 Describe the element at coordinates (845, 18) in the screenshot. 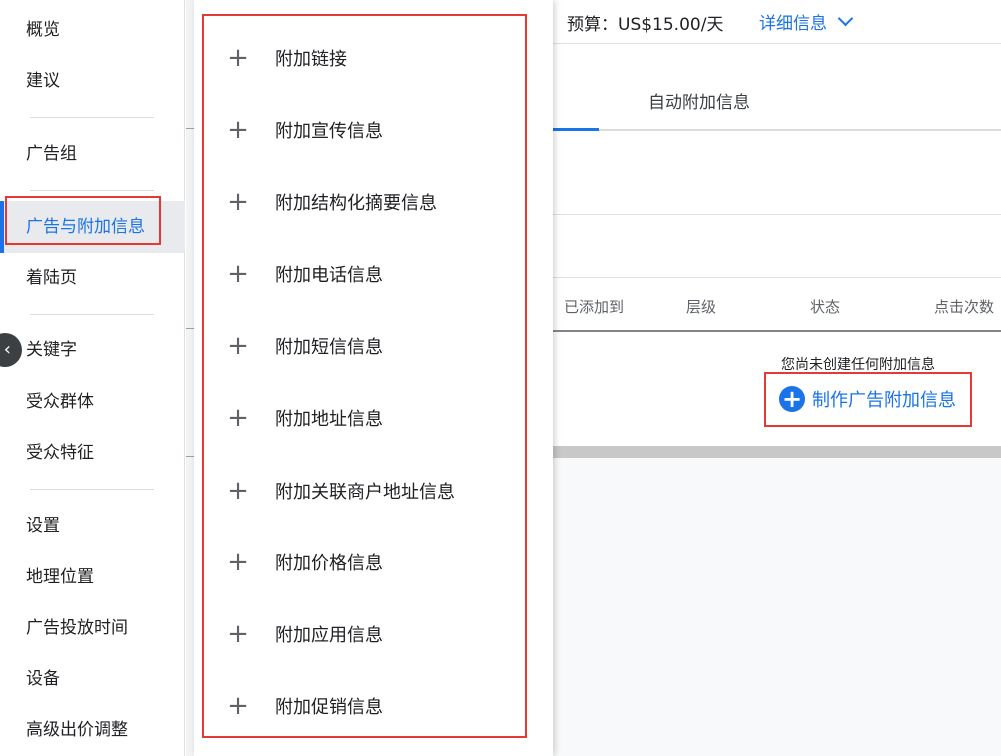

I see `chevron-down-icon` at that location.